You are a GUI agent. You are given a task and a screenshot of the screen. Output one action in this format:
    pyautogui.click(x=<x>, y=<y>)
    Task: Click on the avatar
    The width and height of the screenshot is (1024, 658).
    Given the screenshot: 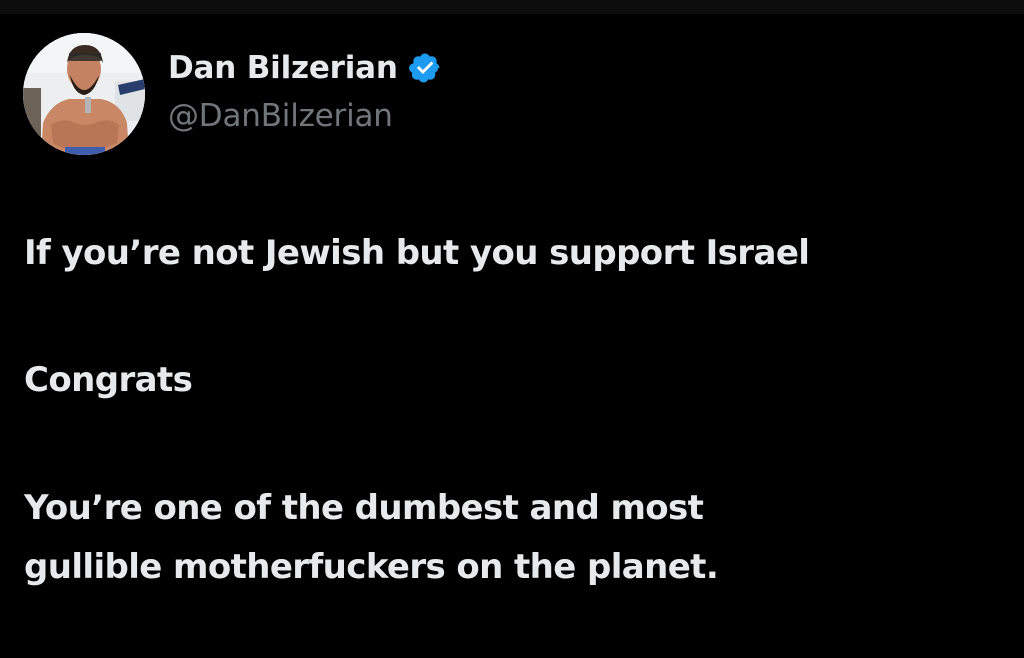 What is the action you would take?
    pyautogui.click(x=84, y=94)
    